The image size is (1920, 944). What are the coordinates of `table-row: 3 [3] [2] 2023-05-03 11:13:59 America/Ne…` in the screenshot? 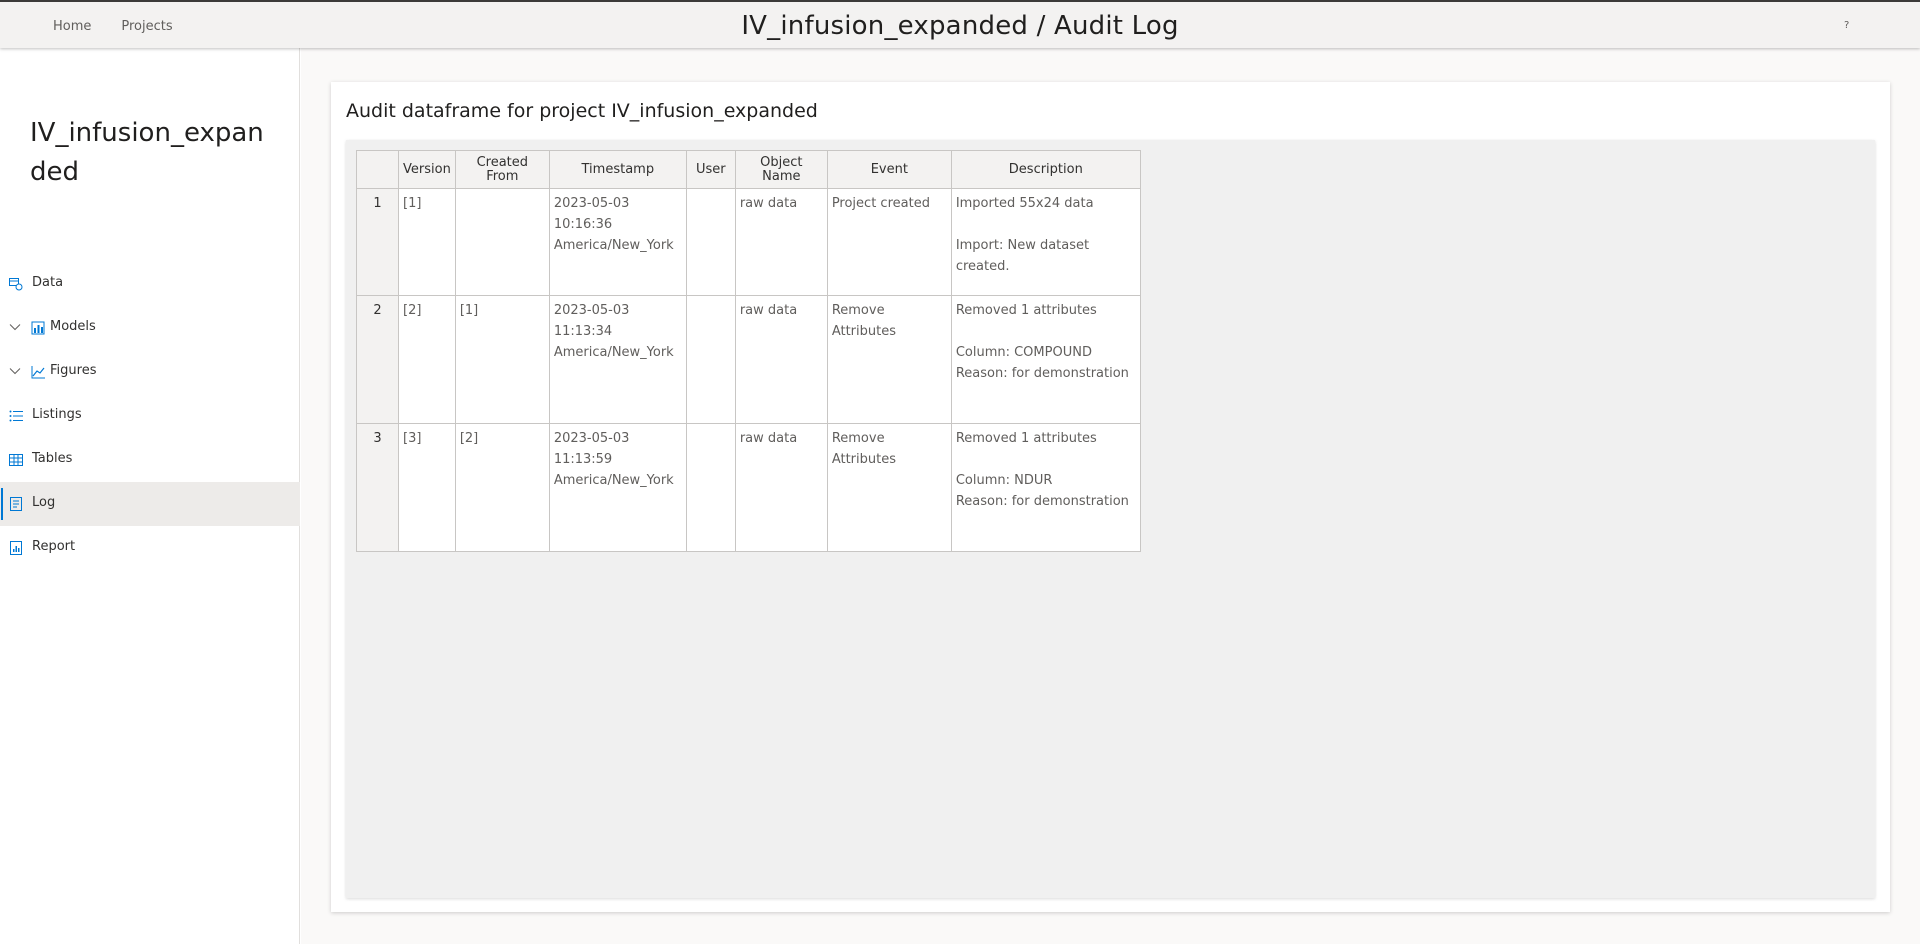 It's located at (748, 487).